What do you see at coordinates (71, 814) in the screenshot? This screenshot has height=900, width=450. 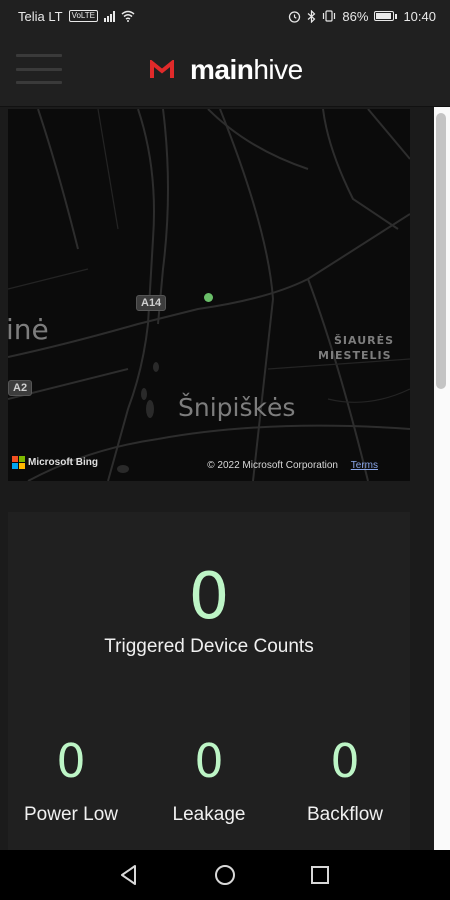 I see `stat-power-low-label: Power Low` at bounding box center [71, 814].